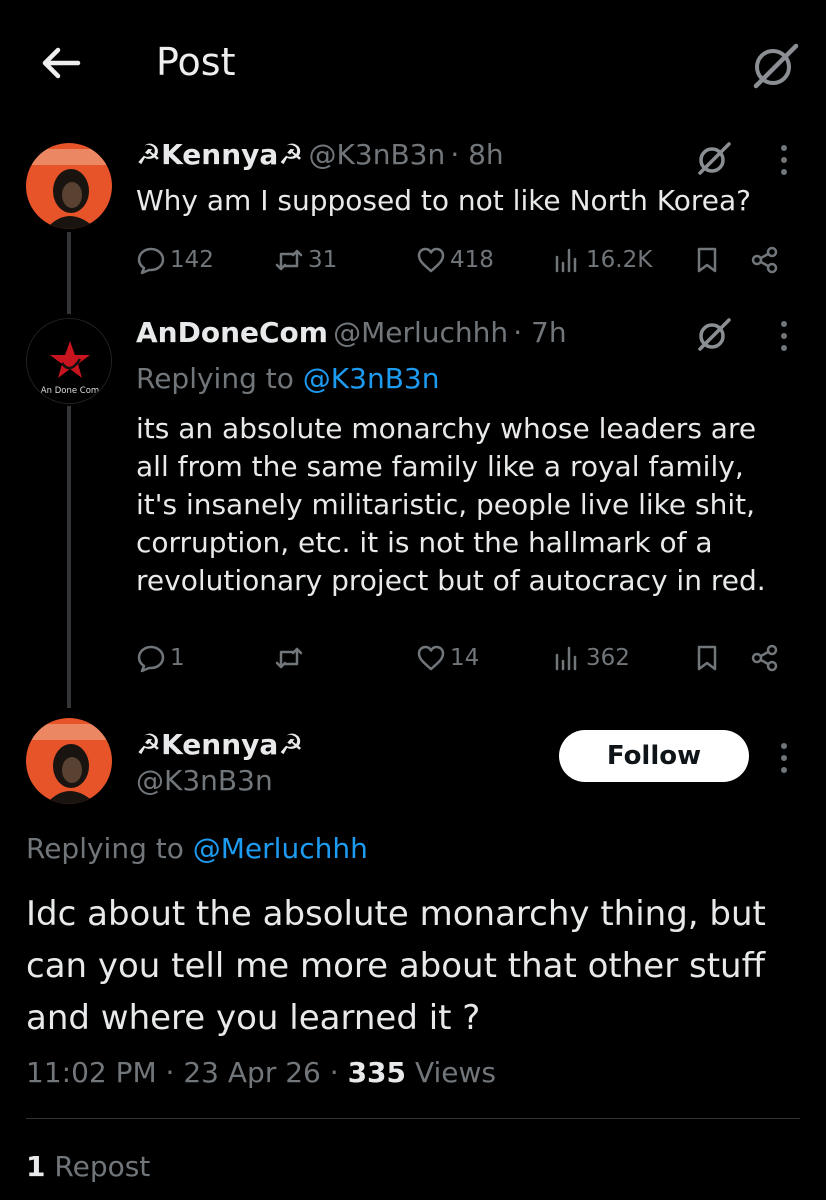 The height and width of the screenshot is (1200, 826). I want to click on repost-count: 1, so click(36, 1166).